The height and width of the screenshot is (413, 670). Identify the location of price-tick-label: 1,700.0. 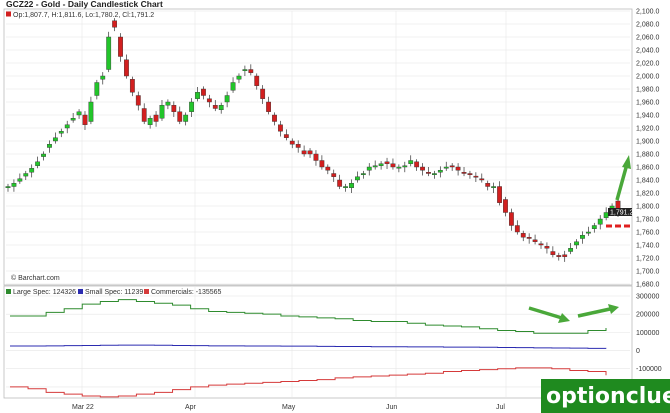
(647, 272).